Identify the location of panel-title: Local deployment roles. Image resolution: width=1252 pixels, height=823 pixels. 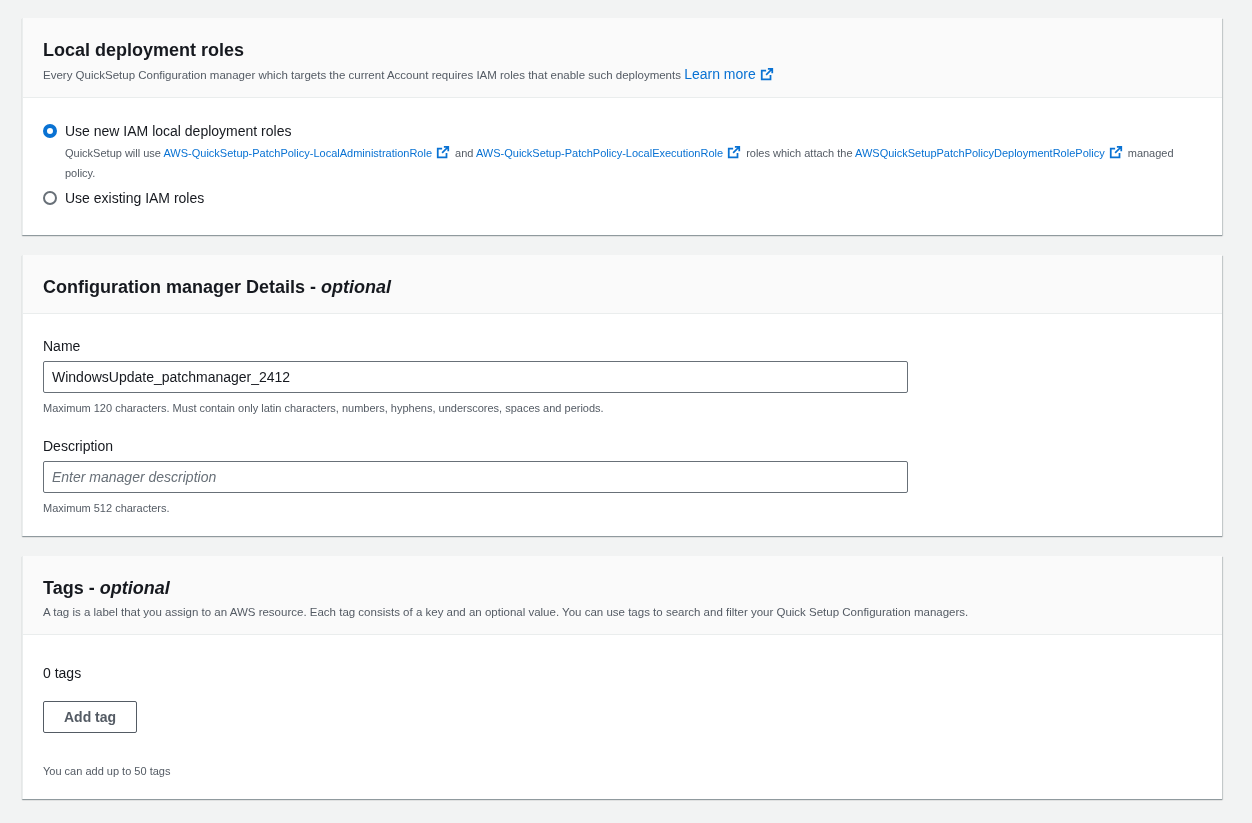
(144, 50).